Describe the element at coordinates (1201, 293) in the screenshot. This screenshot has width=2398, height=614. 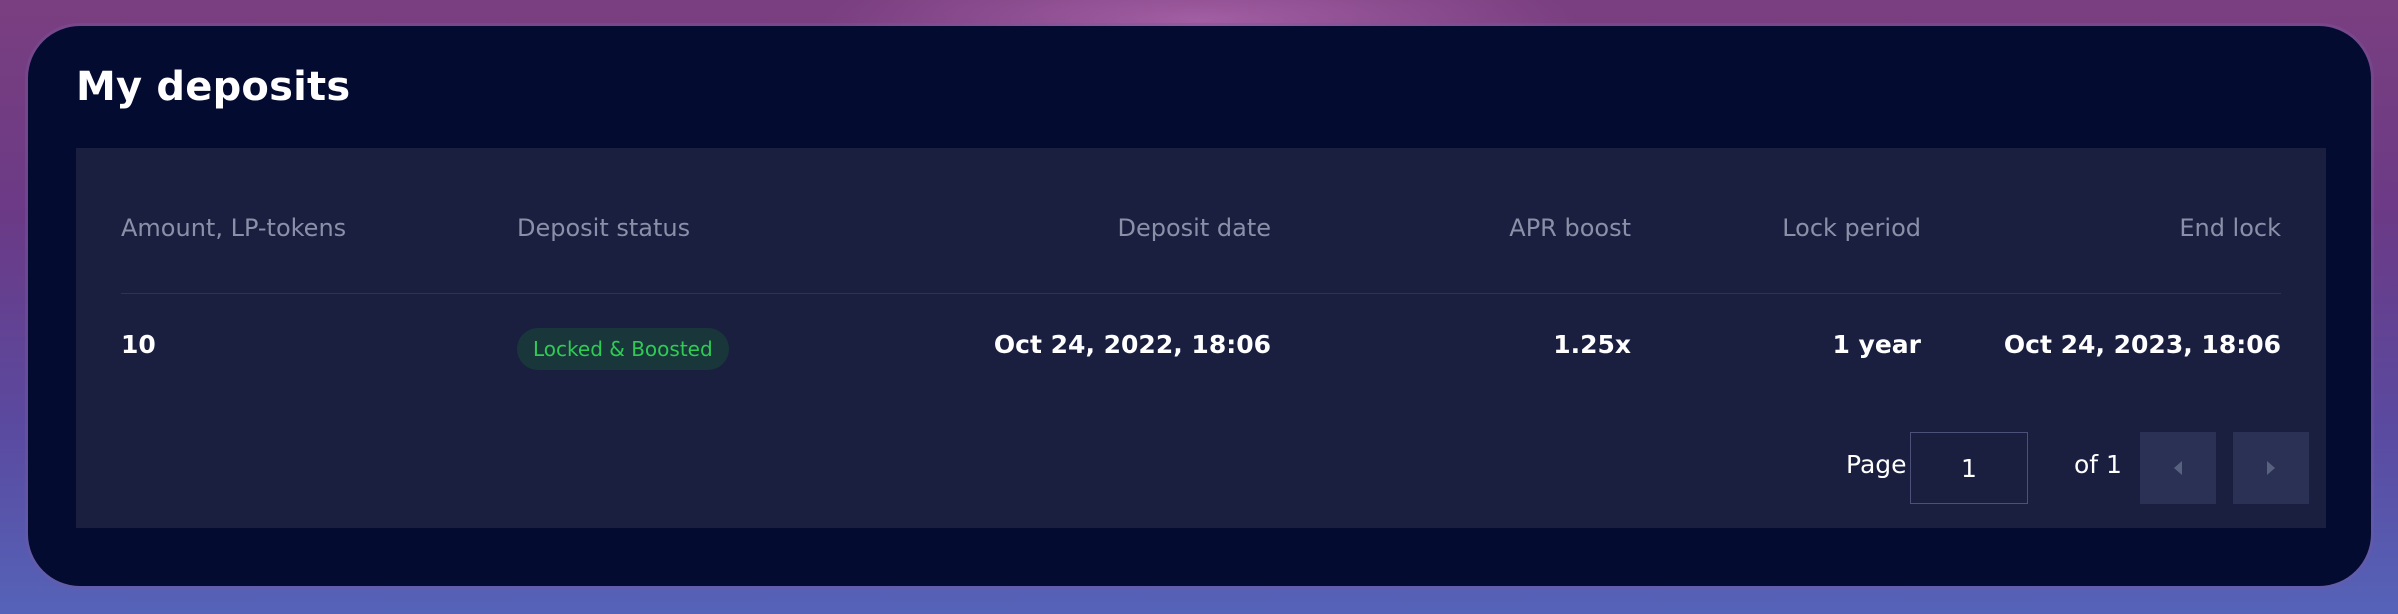
I see `header-divider` at that location.